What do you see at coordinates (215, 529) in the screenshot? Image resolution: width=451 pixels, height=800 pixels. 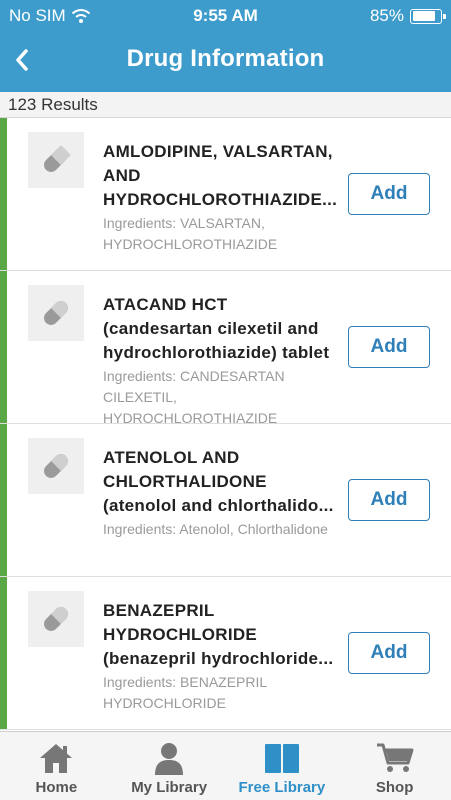 I see `drug-ingredients: Ingredients: Atenolol, Chlorthalidone` at bounding box center [215, 529].